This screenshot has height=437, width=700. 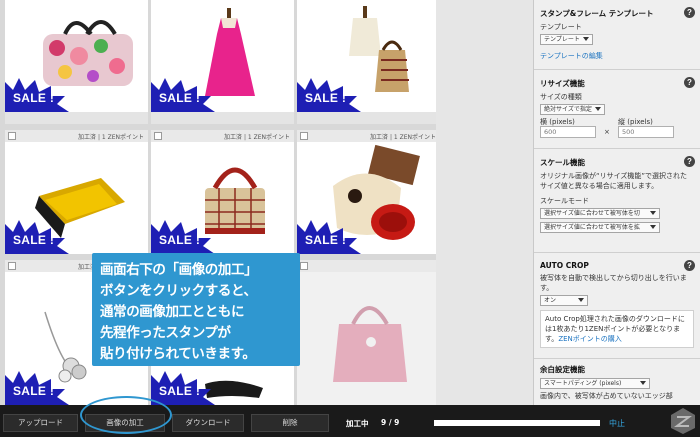 I want to click on image-card-processing, so click(x=366, y=332).